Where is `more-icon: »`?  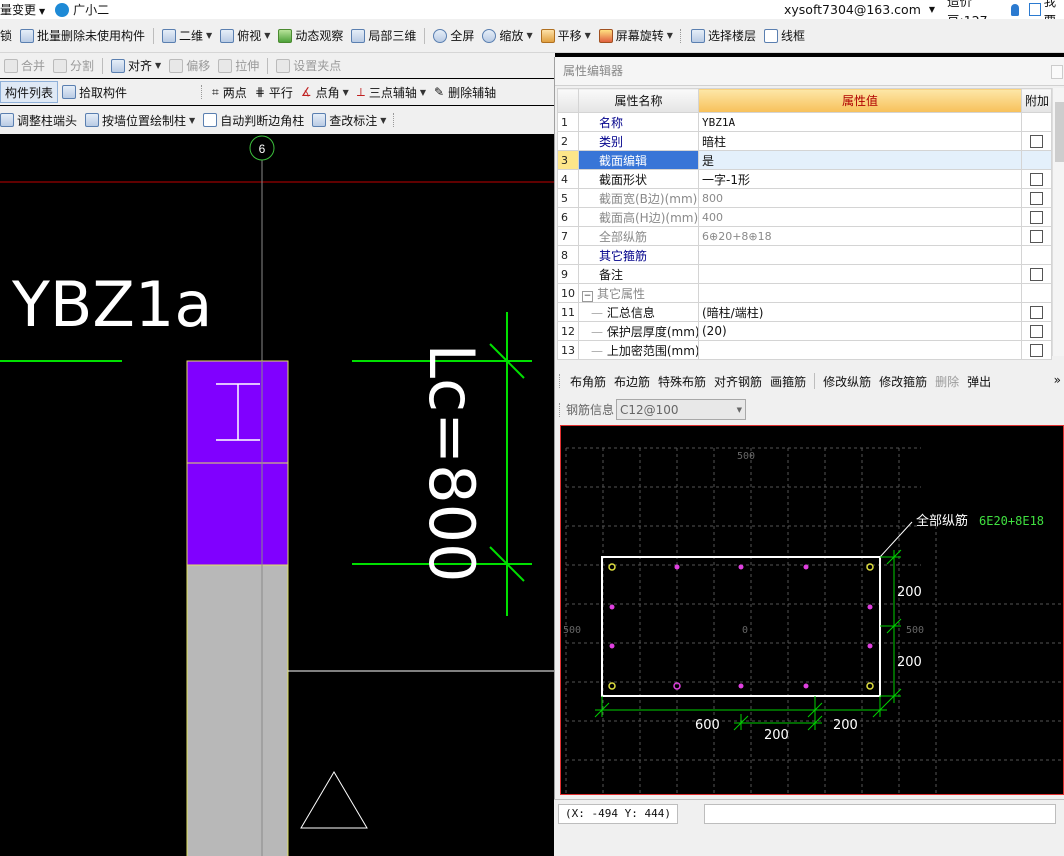 more-icon: » is located at coordinates (1057, 380).